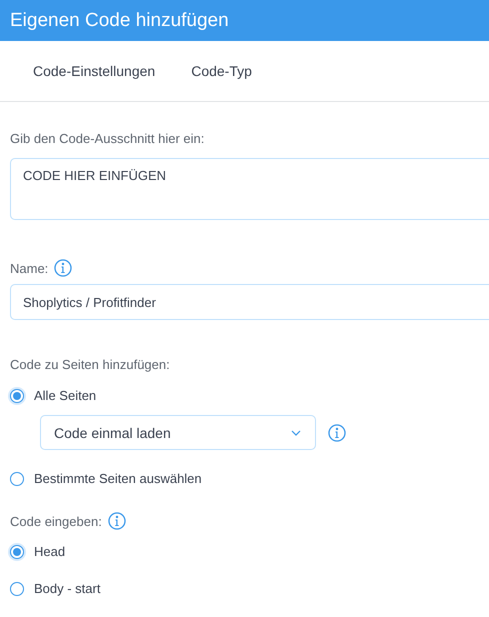  Describe the element at coordinates (65, 395) in the screenshot. I see `option-label: Alle Seiten` at that location.